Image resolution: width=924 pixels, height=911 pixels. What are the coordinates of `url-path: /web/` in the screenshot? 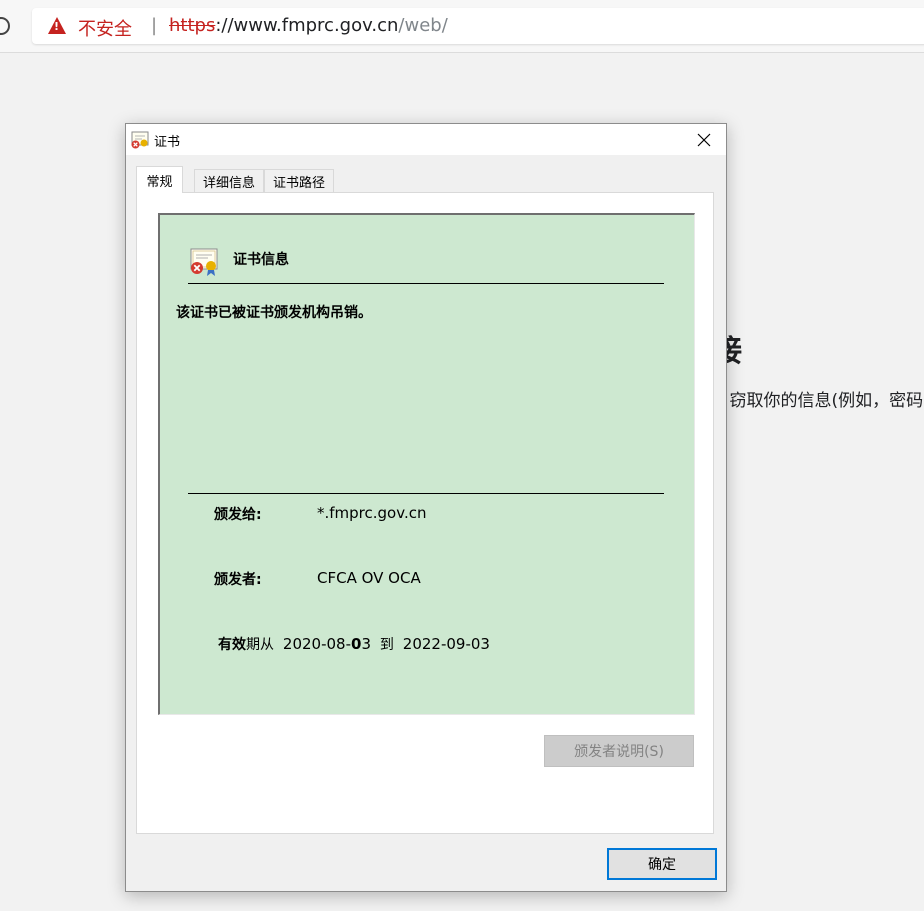 It's located at (423, 25).